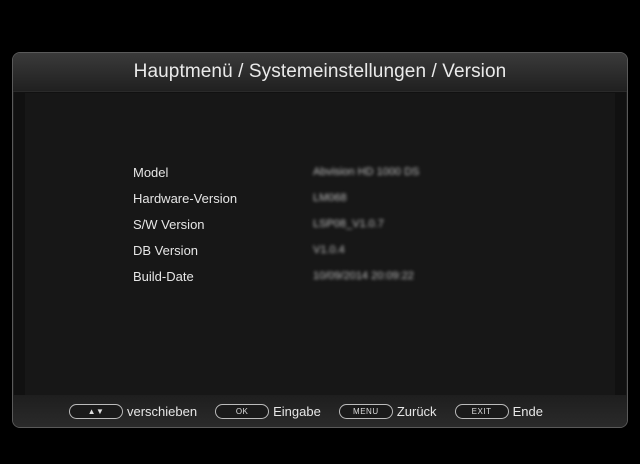  Describe the element at coordinates (151, 172) in the screenshot. I see `info-label: Model` at that location.